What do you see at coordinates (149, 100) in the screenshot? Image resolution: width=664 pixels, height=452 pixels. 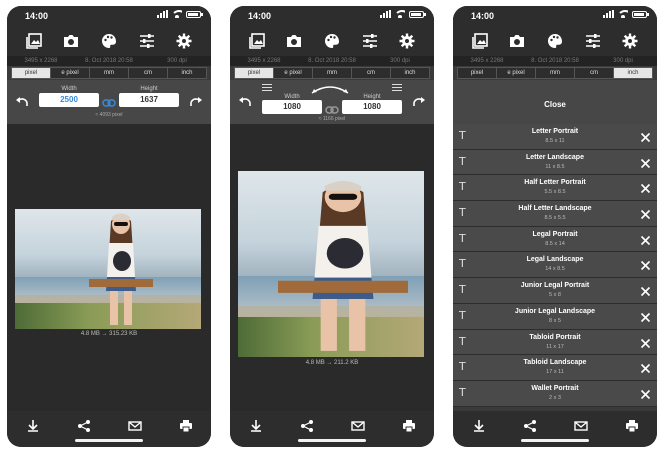 I see `height-input: 1637` at bounding box center [149, 100].